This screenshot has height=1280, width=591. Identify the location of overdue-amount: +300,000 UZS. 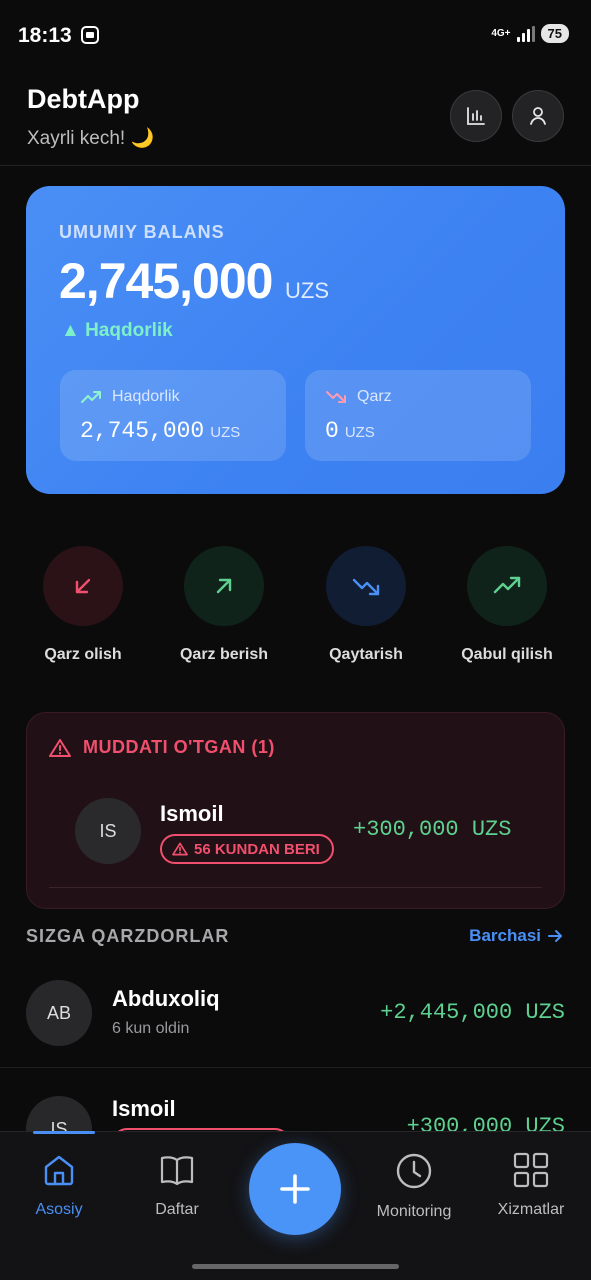
(432, 829).